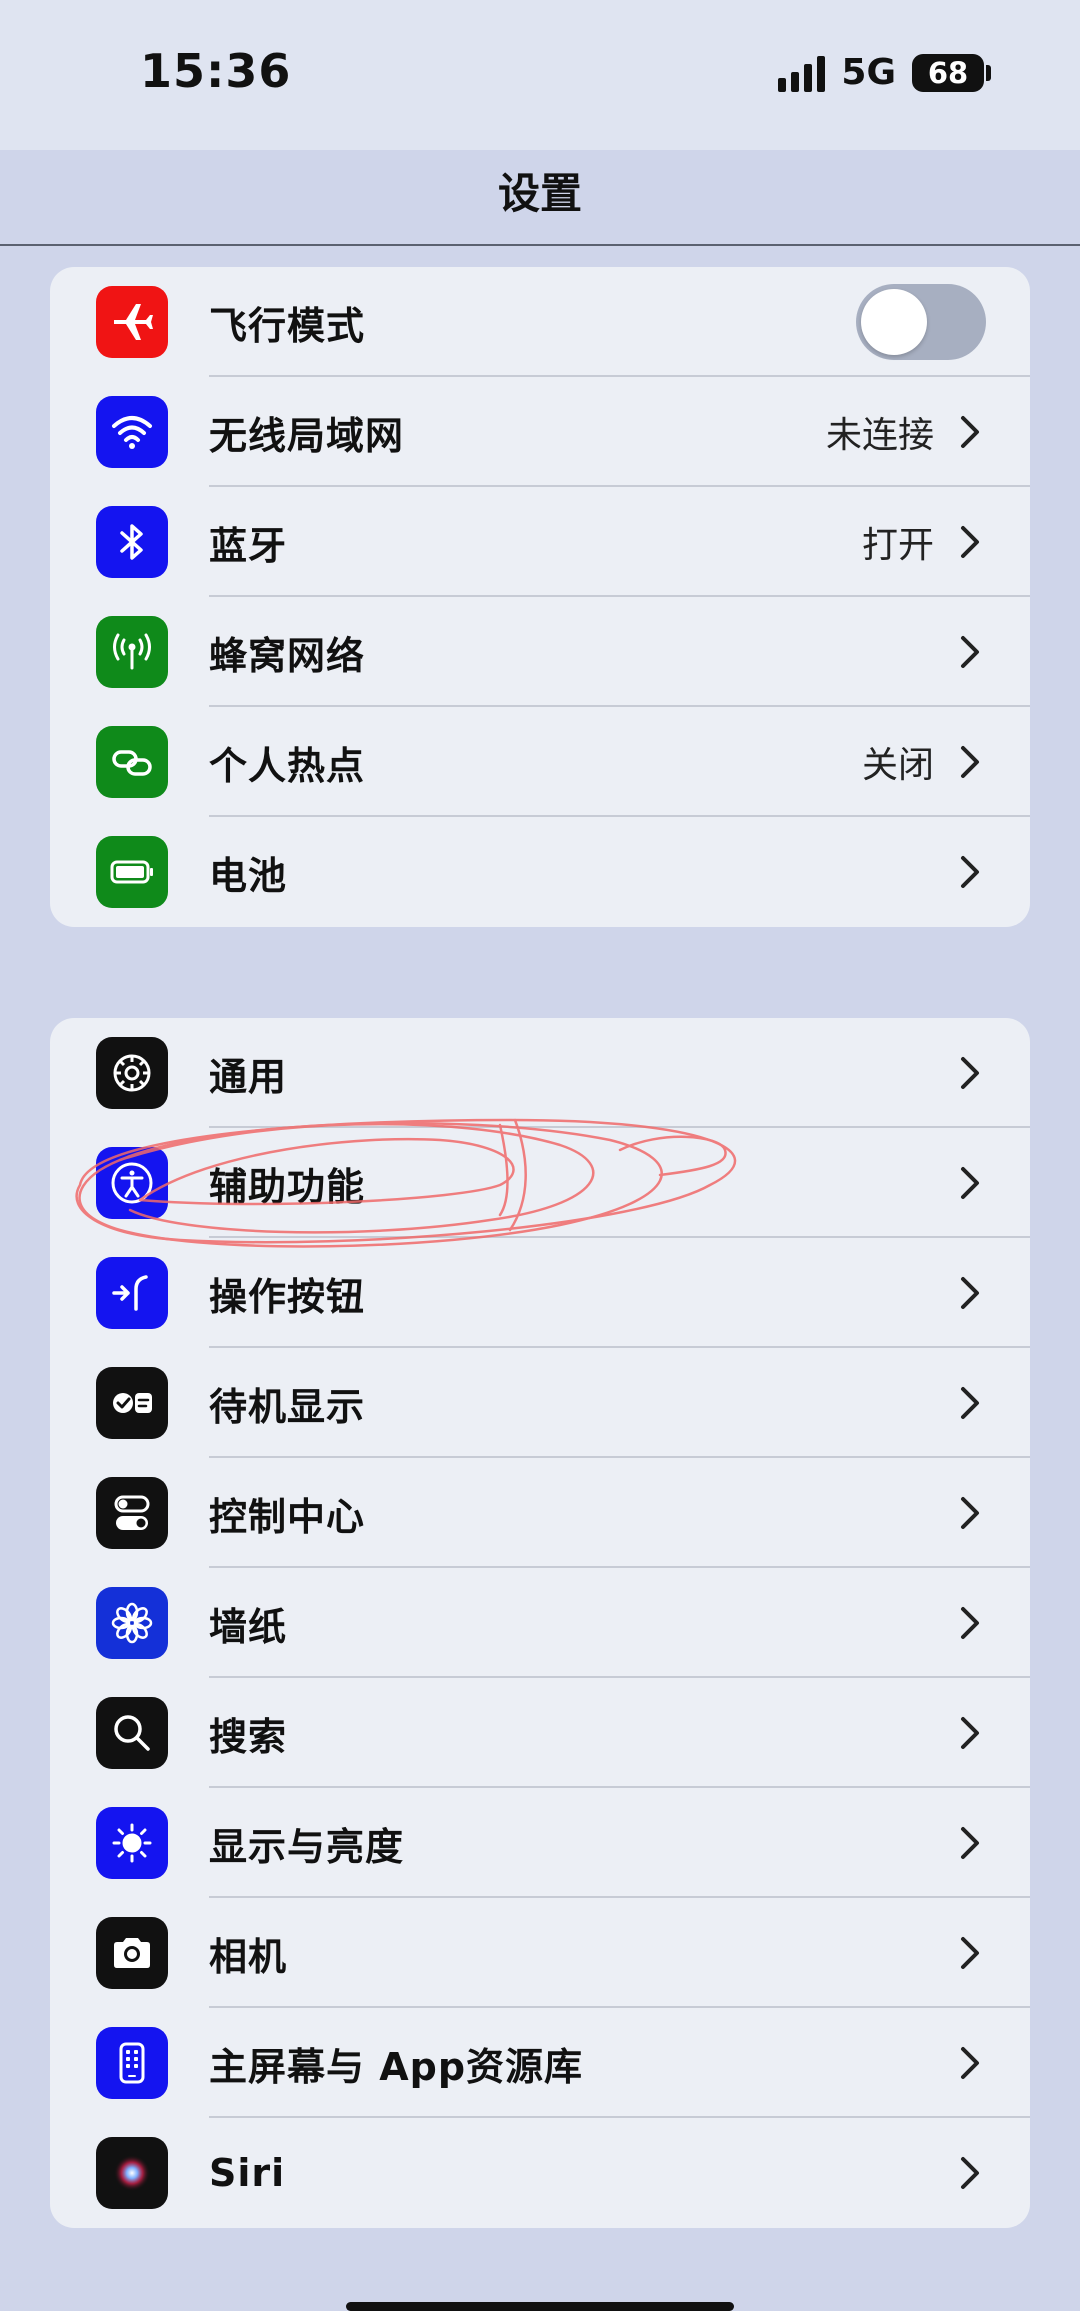  I want to click on signal-icon, so click(802, 73).